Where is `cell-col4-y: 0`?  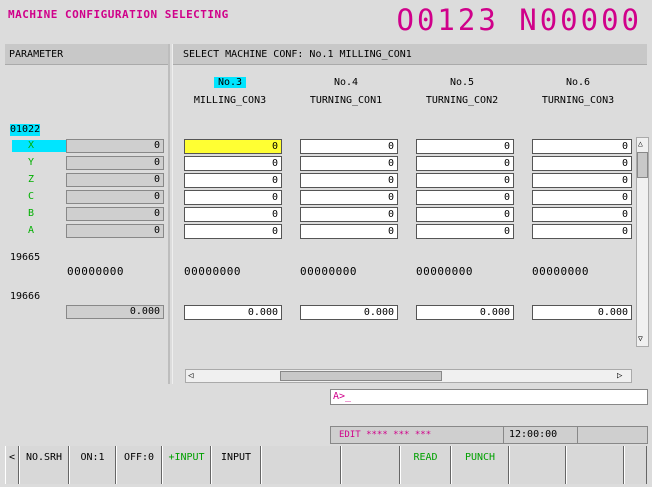
cell-col4-y: 0 is located at coordinates (349, 163).